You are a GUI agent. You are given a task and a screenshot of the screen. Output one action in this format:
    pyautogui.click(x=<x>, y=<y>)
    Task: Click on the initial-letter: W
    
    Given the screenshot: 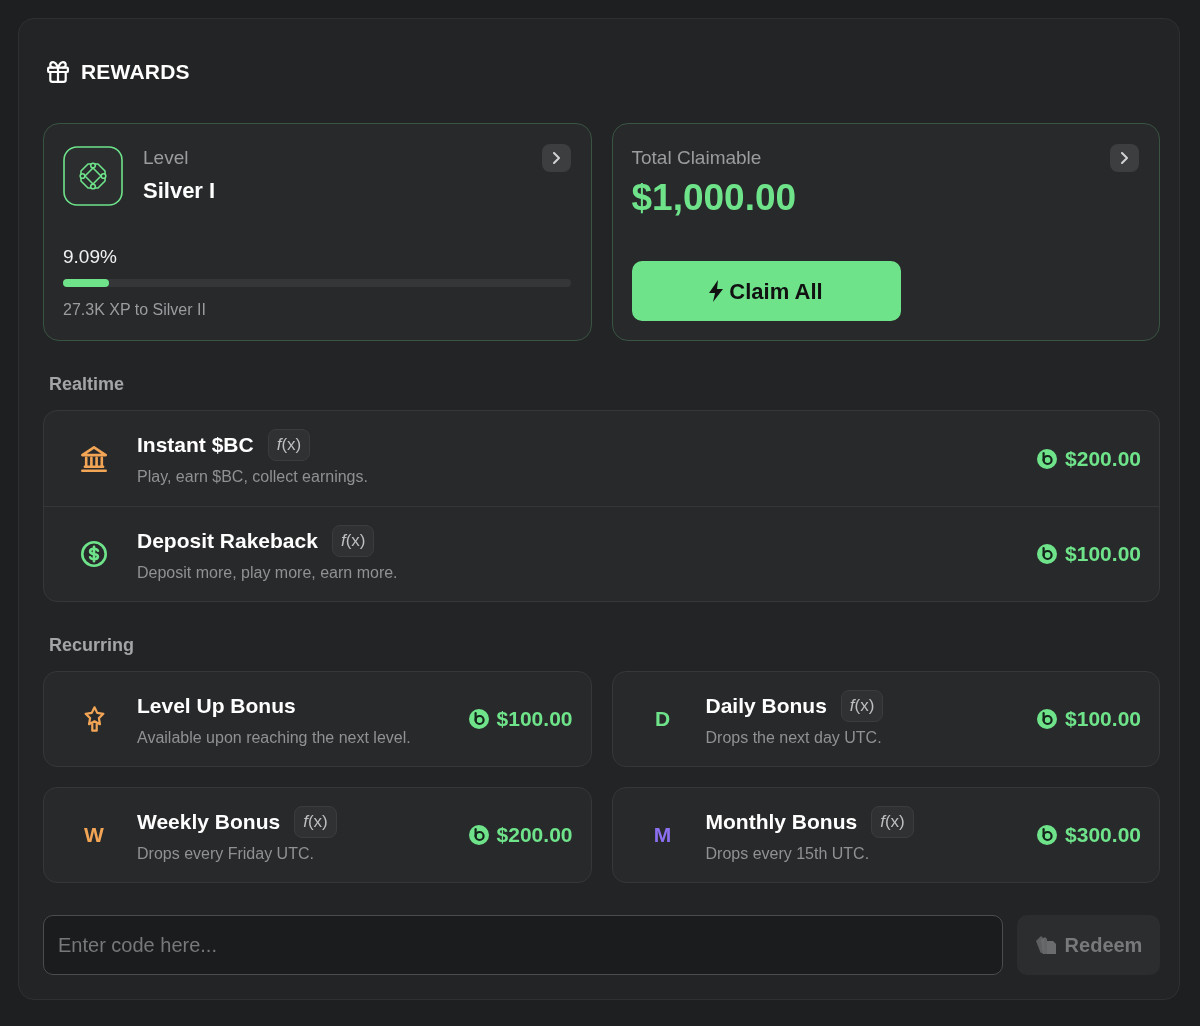 What is the action you would take?
    pyautogui.click(x=94, y=835)
    